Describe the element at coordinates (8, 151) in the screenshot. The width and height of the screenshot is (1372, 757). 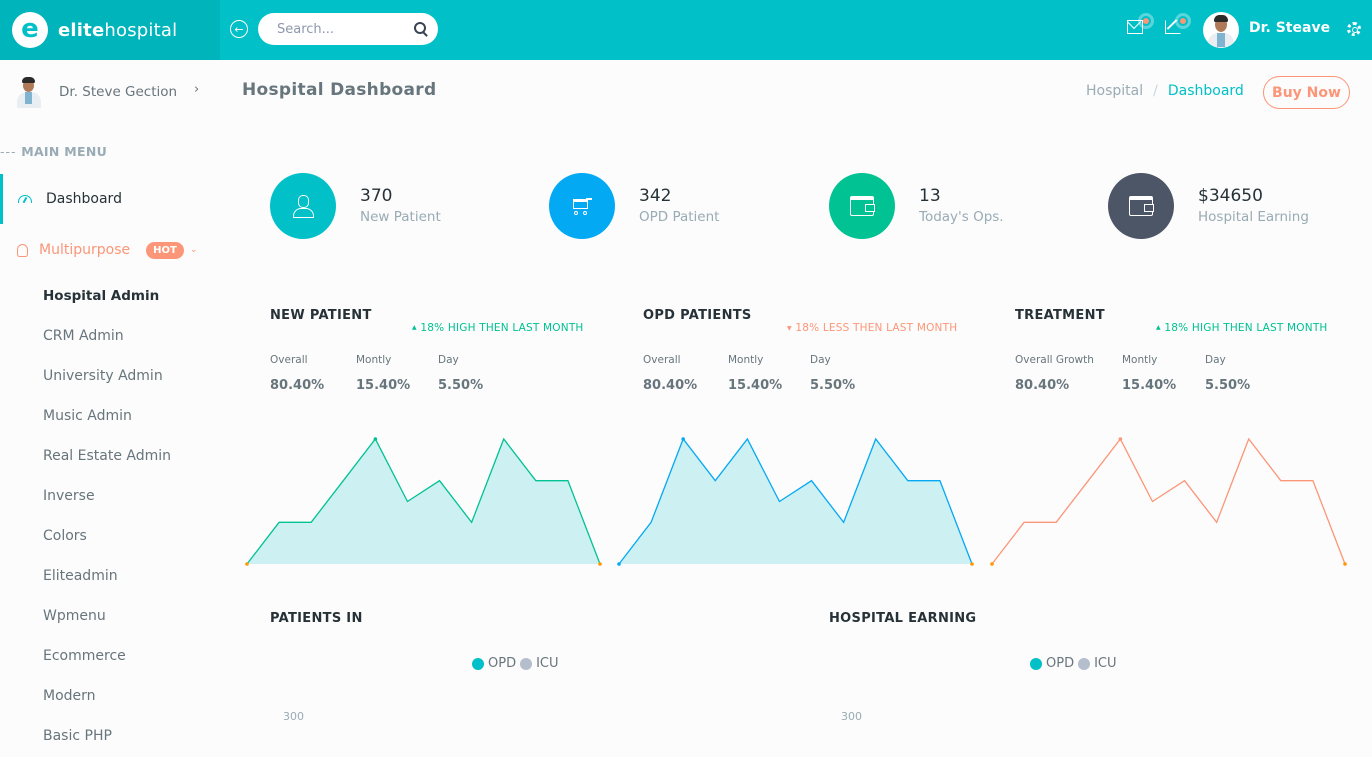
I see `menu-label-dash: ---` at that location.